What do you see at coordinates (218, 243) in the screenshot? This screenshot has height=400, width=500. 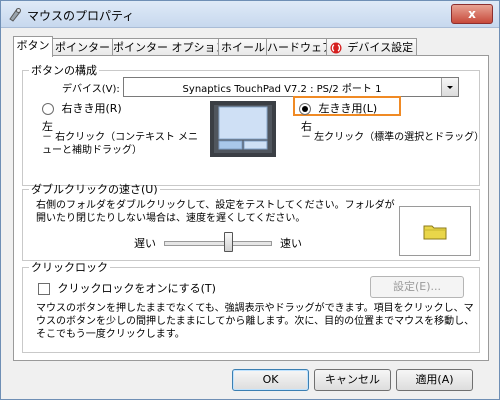 I see `speed-slider-track` at bounding box center [218, 243].